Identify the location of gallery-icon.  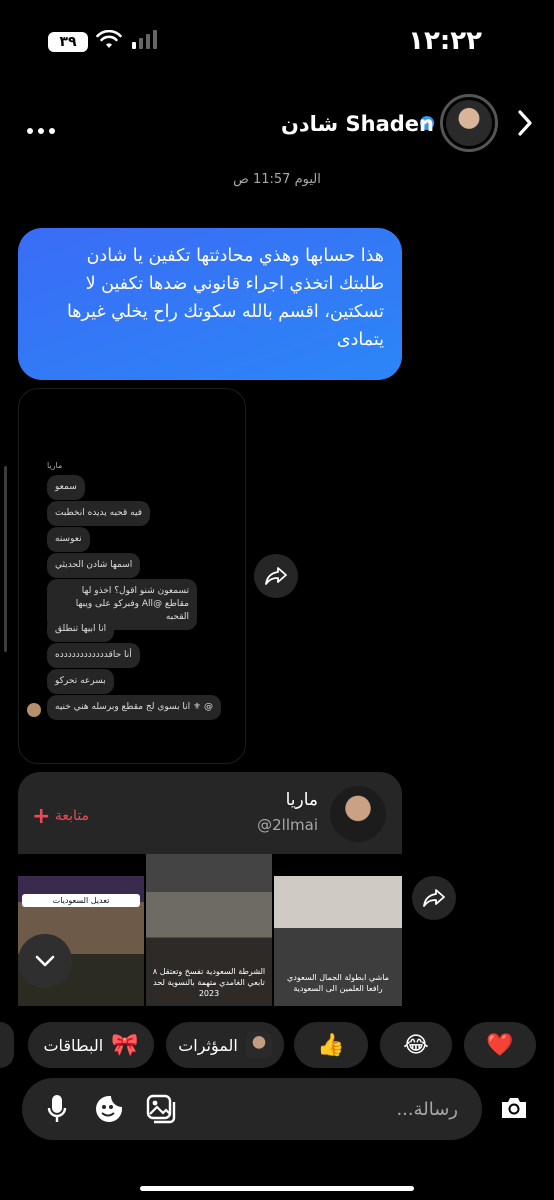
(161, 1109).